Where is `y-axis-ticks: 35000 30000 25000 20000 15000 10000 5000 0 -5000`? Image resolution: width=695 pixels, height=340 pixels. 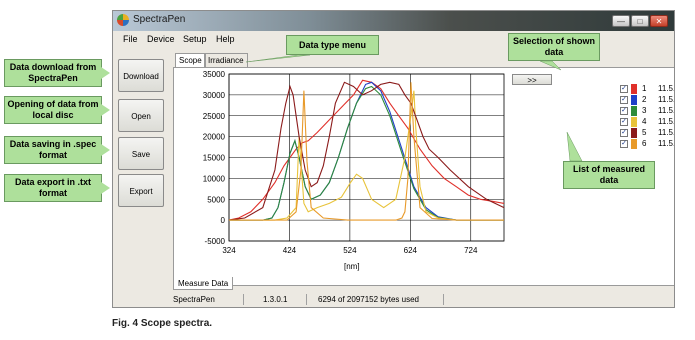 y-axis-ticks: 35000 30000 25000 20000 15000 10000 5000 0 -5000 is located at coordinates (214, 158).